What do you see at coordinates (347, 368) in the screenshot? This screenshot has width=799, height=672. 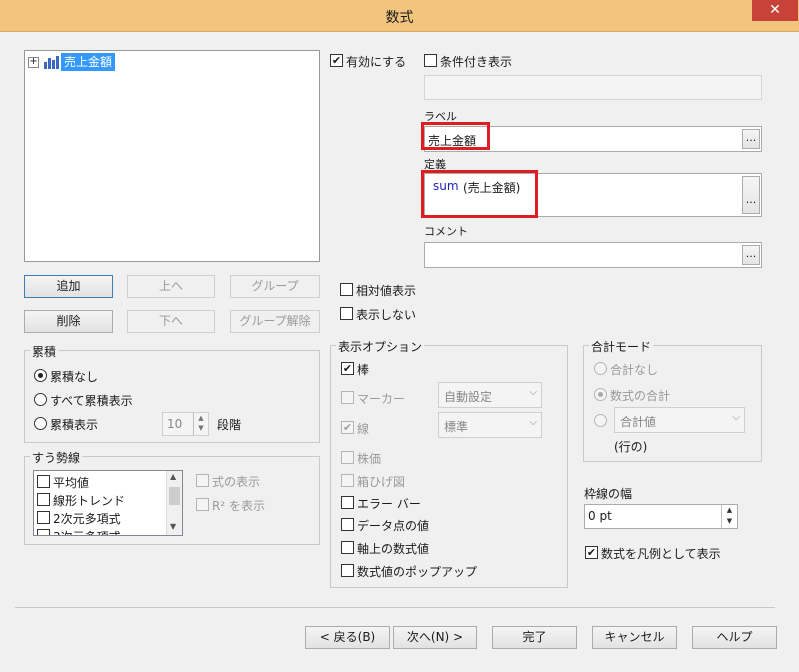 I see `bar-checkbox: ✔` at bounding box center [347, 368].